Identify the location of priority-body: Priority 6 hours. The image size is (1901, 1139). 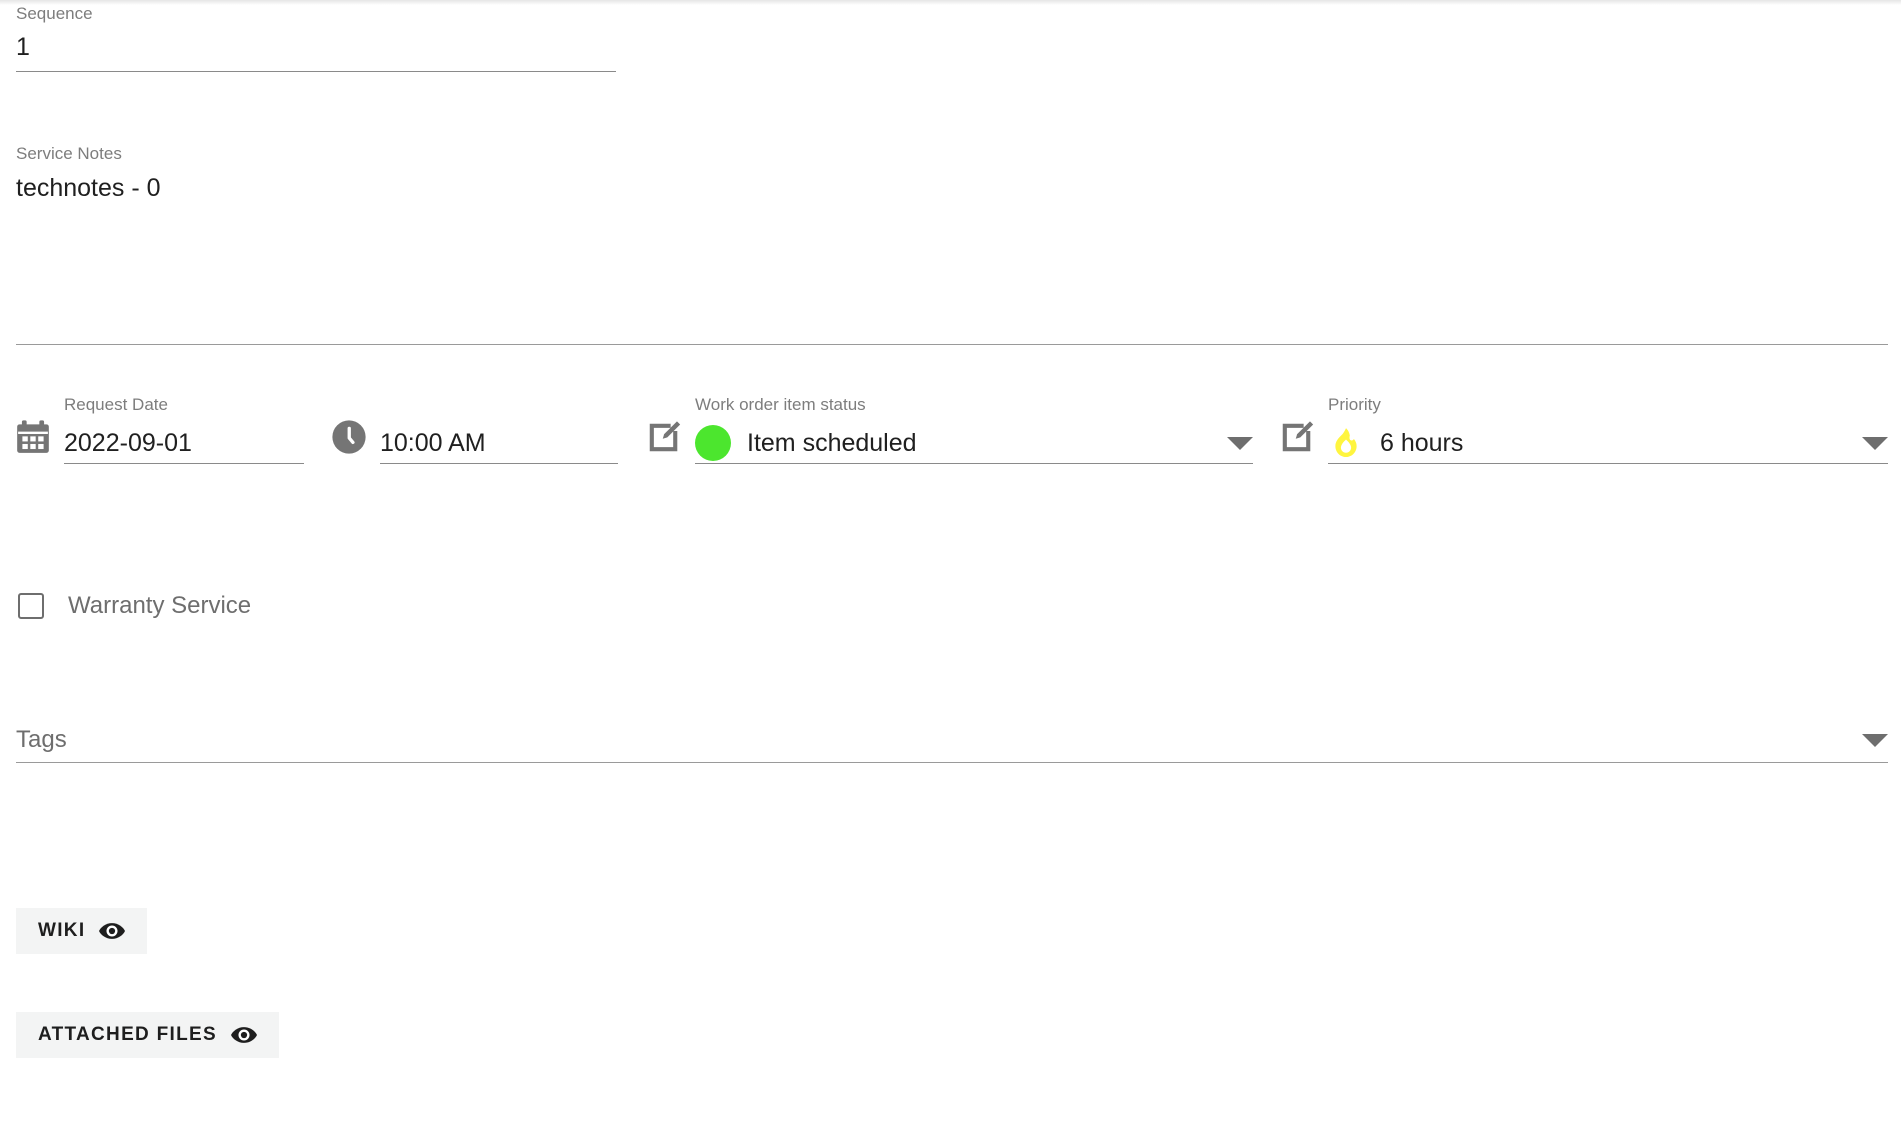
(1608, 429).